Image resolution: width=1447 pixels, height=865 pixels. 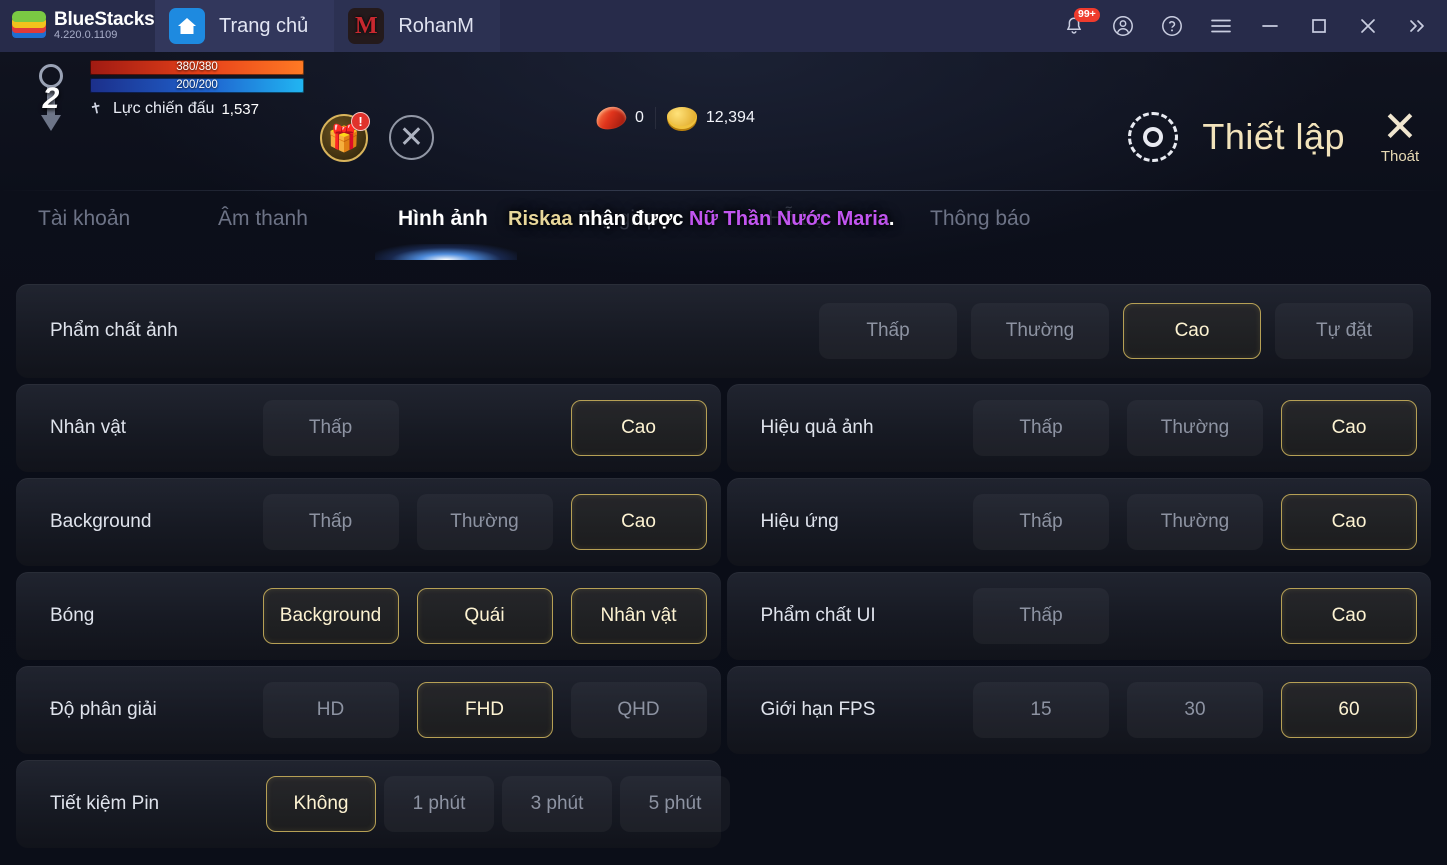 What do you see at coordinates (730, 117) in the screenshot?
I see `gold-value: 12,394` at bounding box center [730, 117].